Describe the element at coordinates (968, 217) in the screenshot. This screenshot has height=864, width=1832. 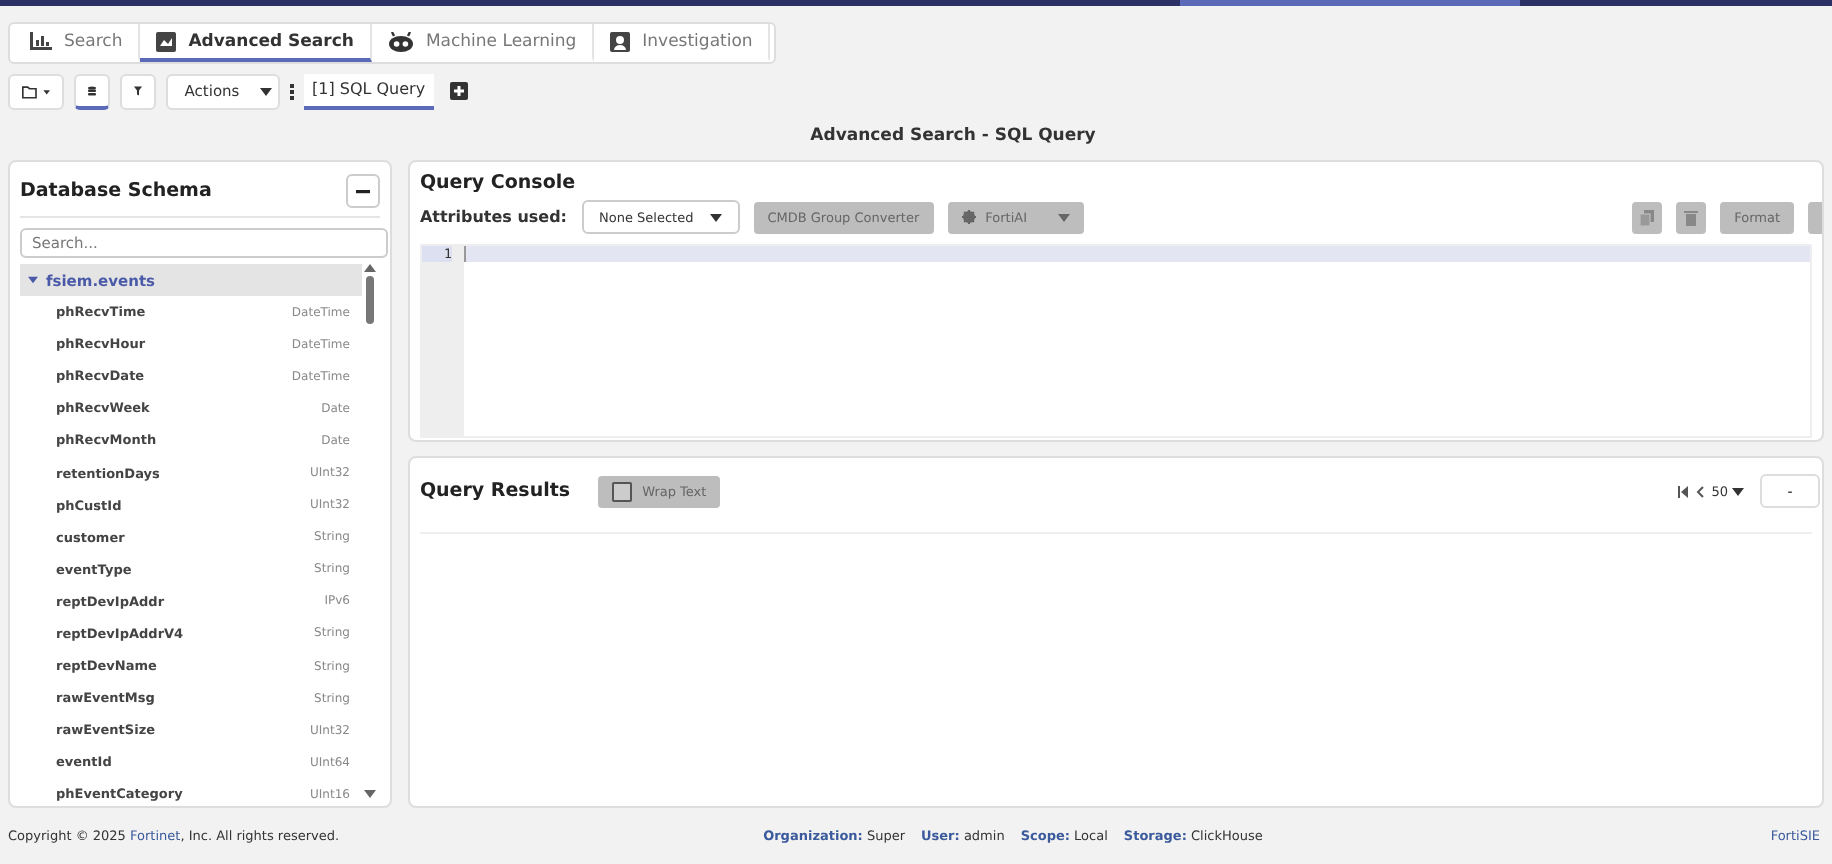
I see `gear-icon` at that location.